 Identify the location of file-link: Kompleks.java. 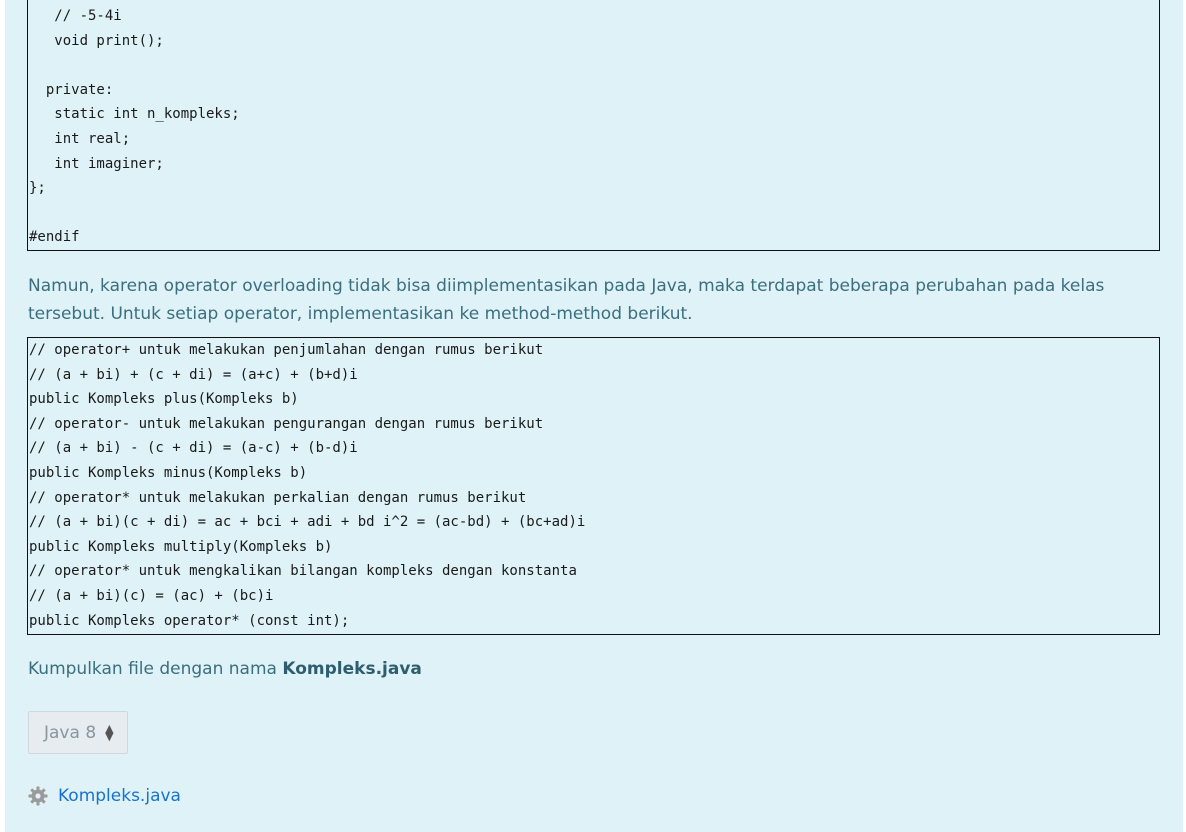
(119, 796).